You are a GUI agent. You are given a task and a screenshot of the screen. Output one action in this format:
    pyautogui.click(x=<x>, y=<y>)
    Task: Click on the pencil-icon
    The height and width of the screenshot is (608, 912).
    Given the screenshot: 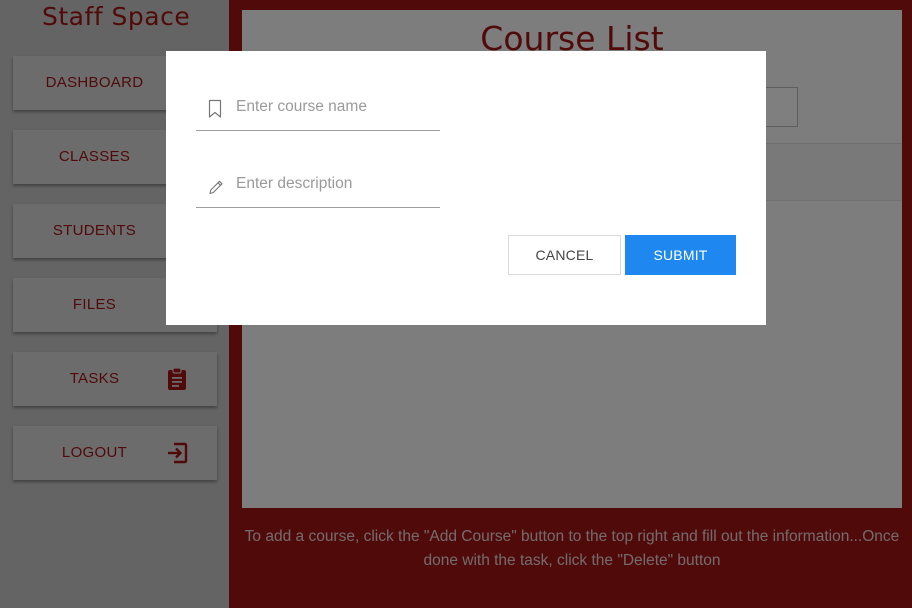 What is the action you would take?
    pyautogui.click(x=216, y=187)
    